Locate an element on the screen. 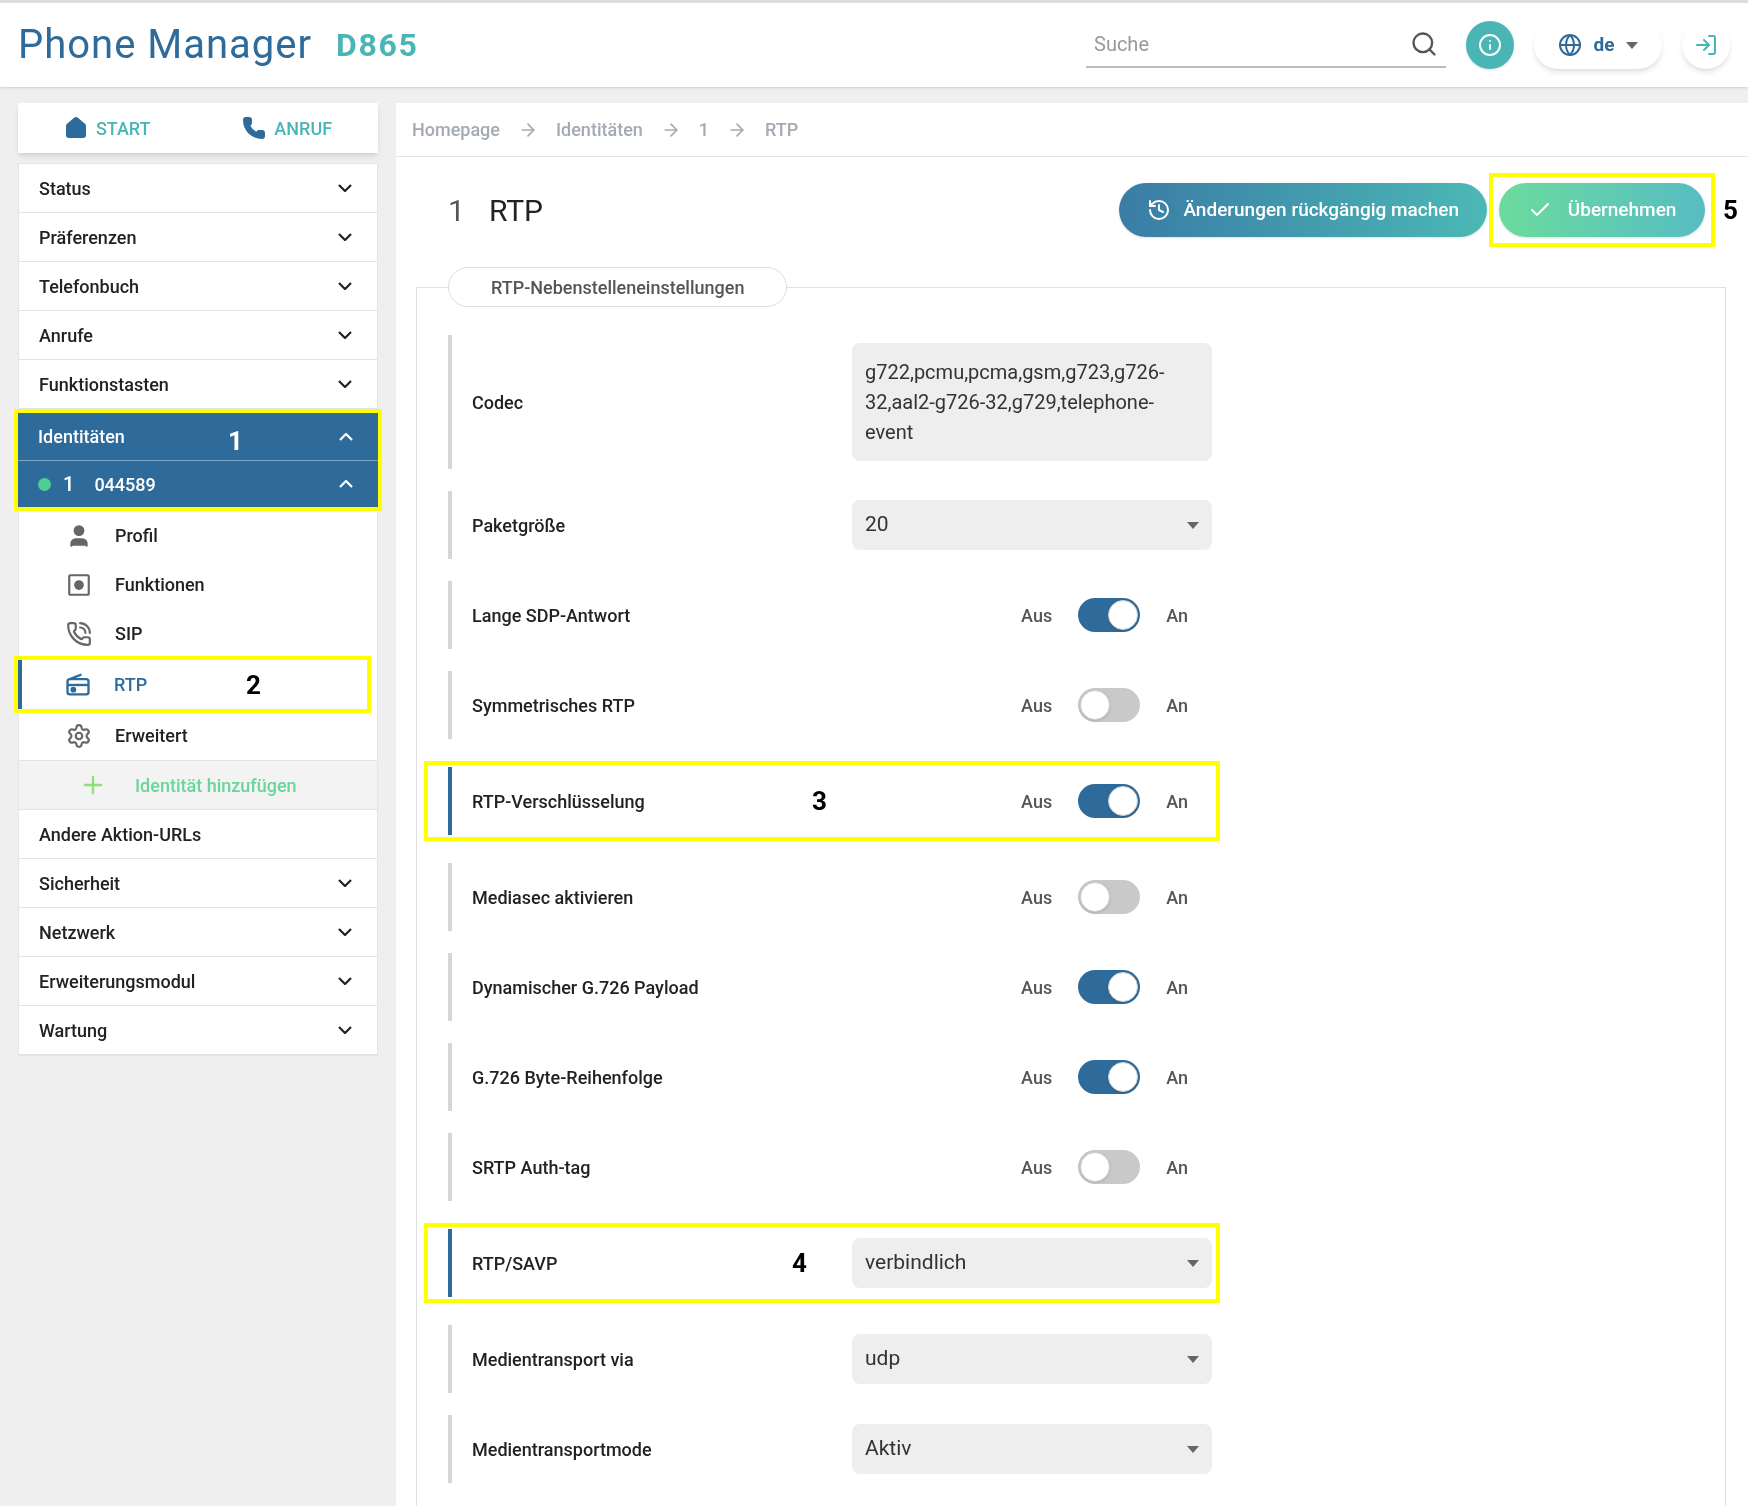 This screenshot has height=1506, width=1748. sidebar-item: Identitäten 1 is located at coordinates (198, 437).